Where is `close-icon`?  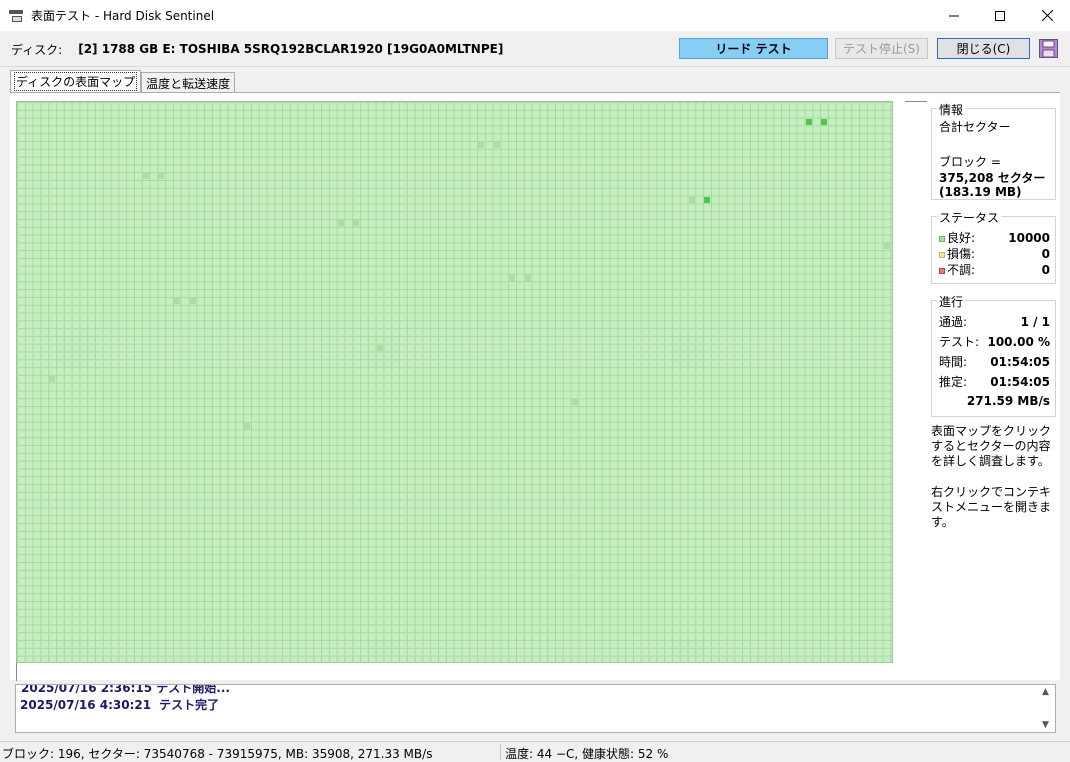 close-icon is located at coordinates (1047, 15).